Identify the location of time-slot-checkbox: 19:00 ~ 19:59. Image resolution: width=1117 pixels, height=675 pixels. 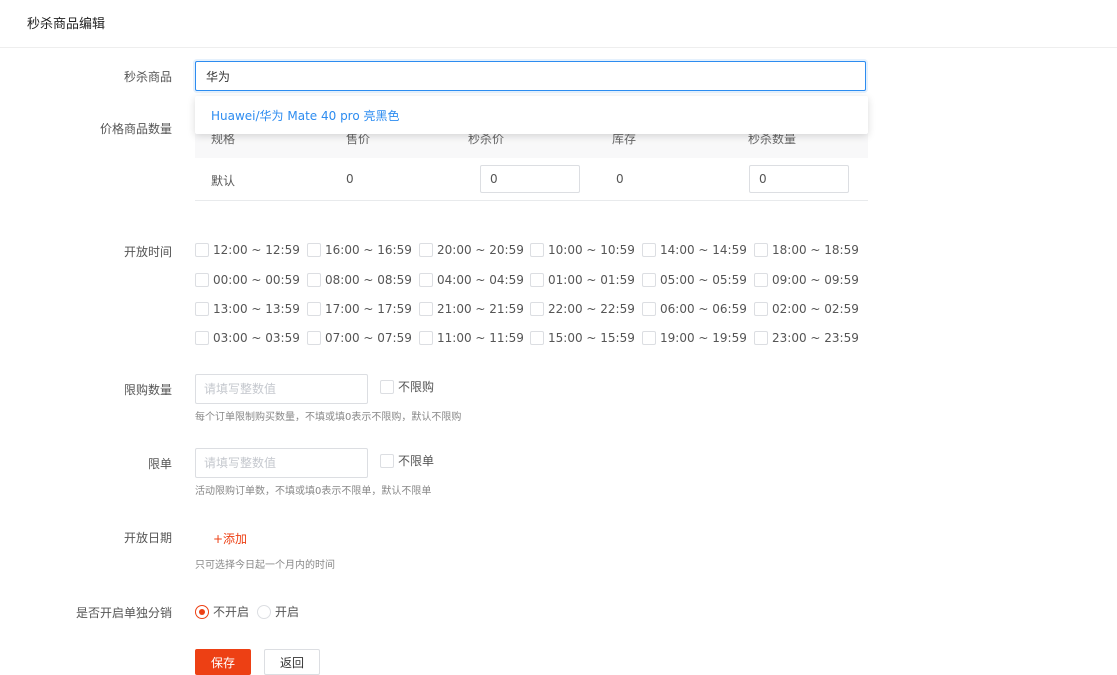
(694, 338).